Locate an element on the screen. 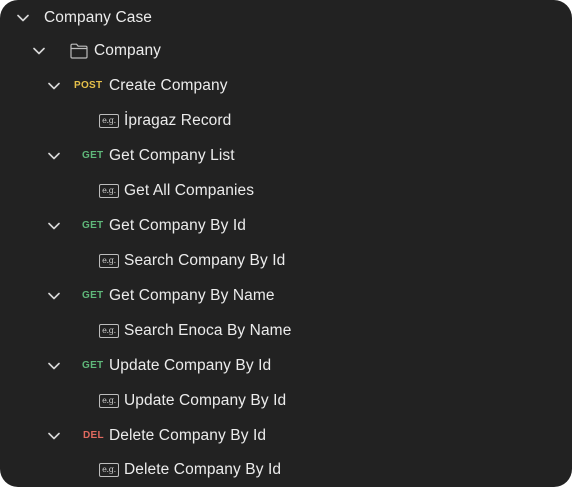 The width and height of the screenshot is (572, 487). method-badge-post: POST is located at coordinates (88, 85).